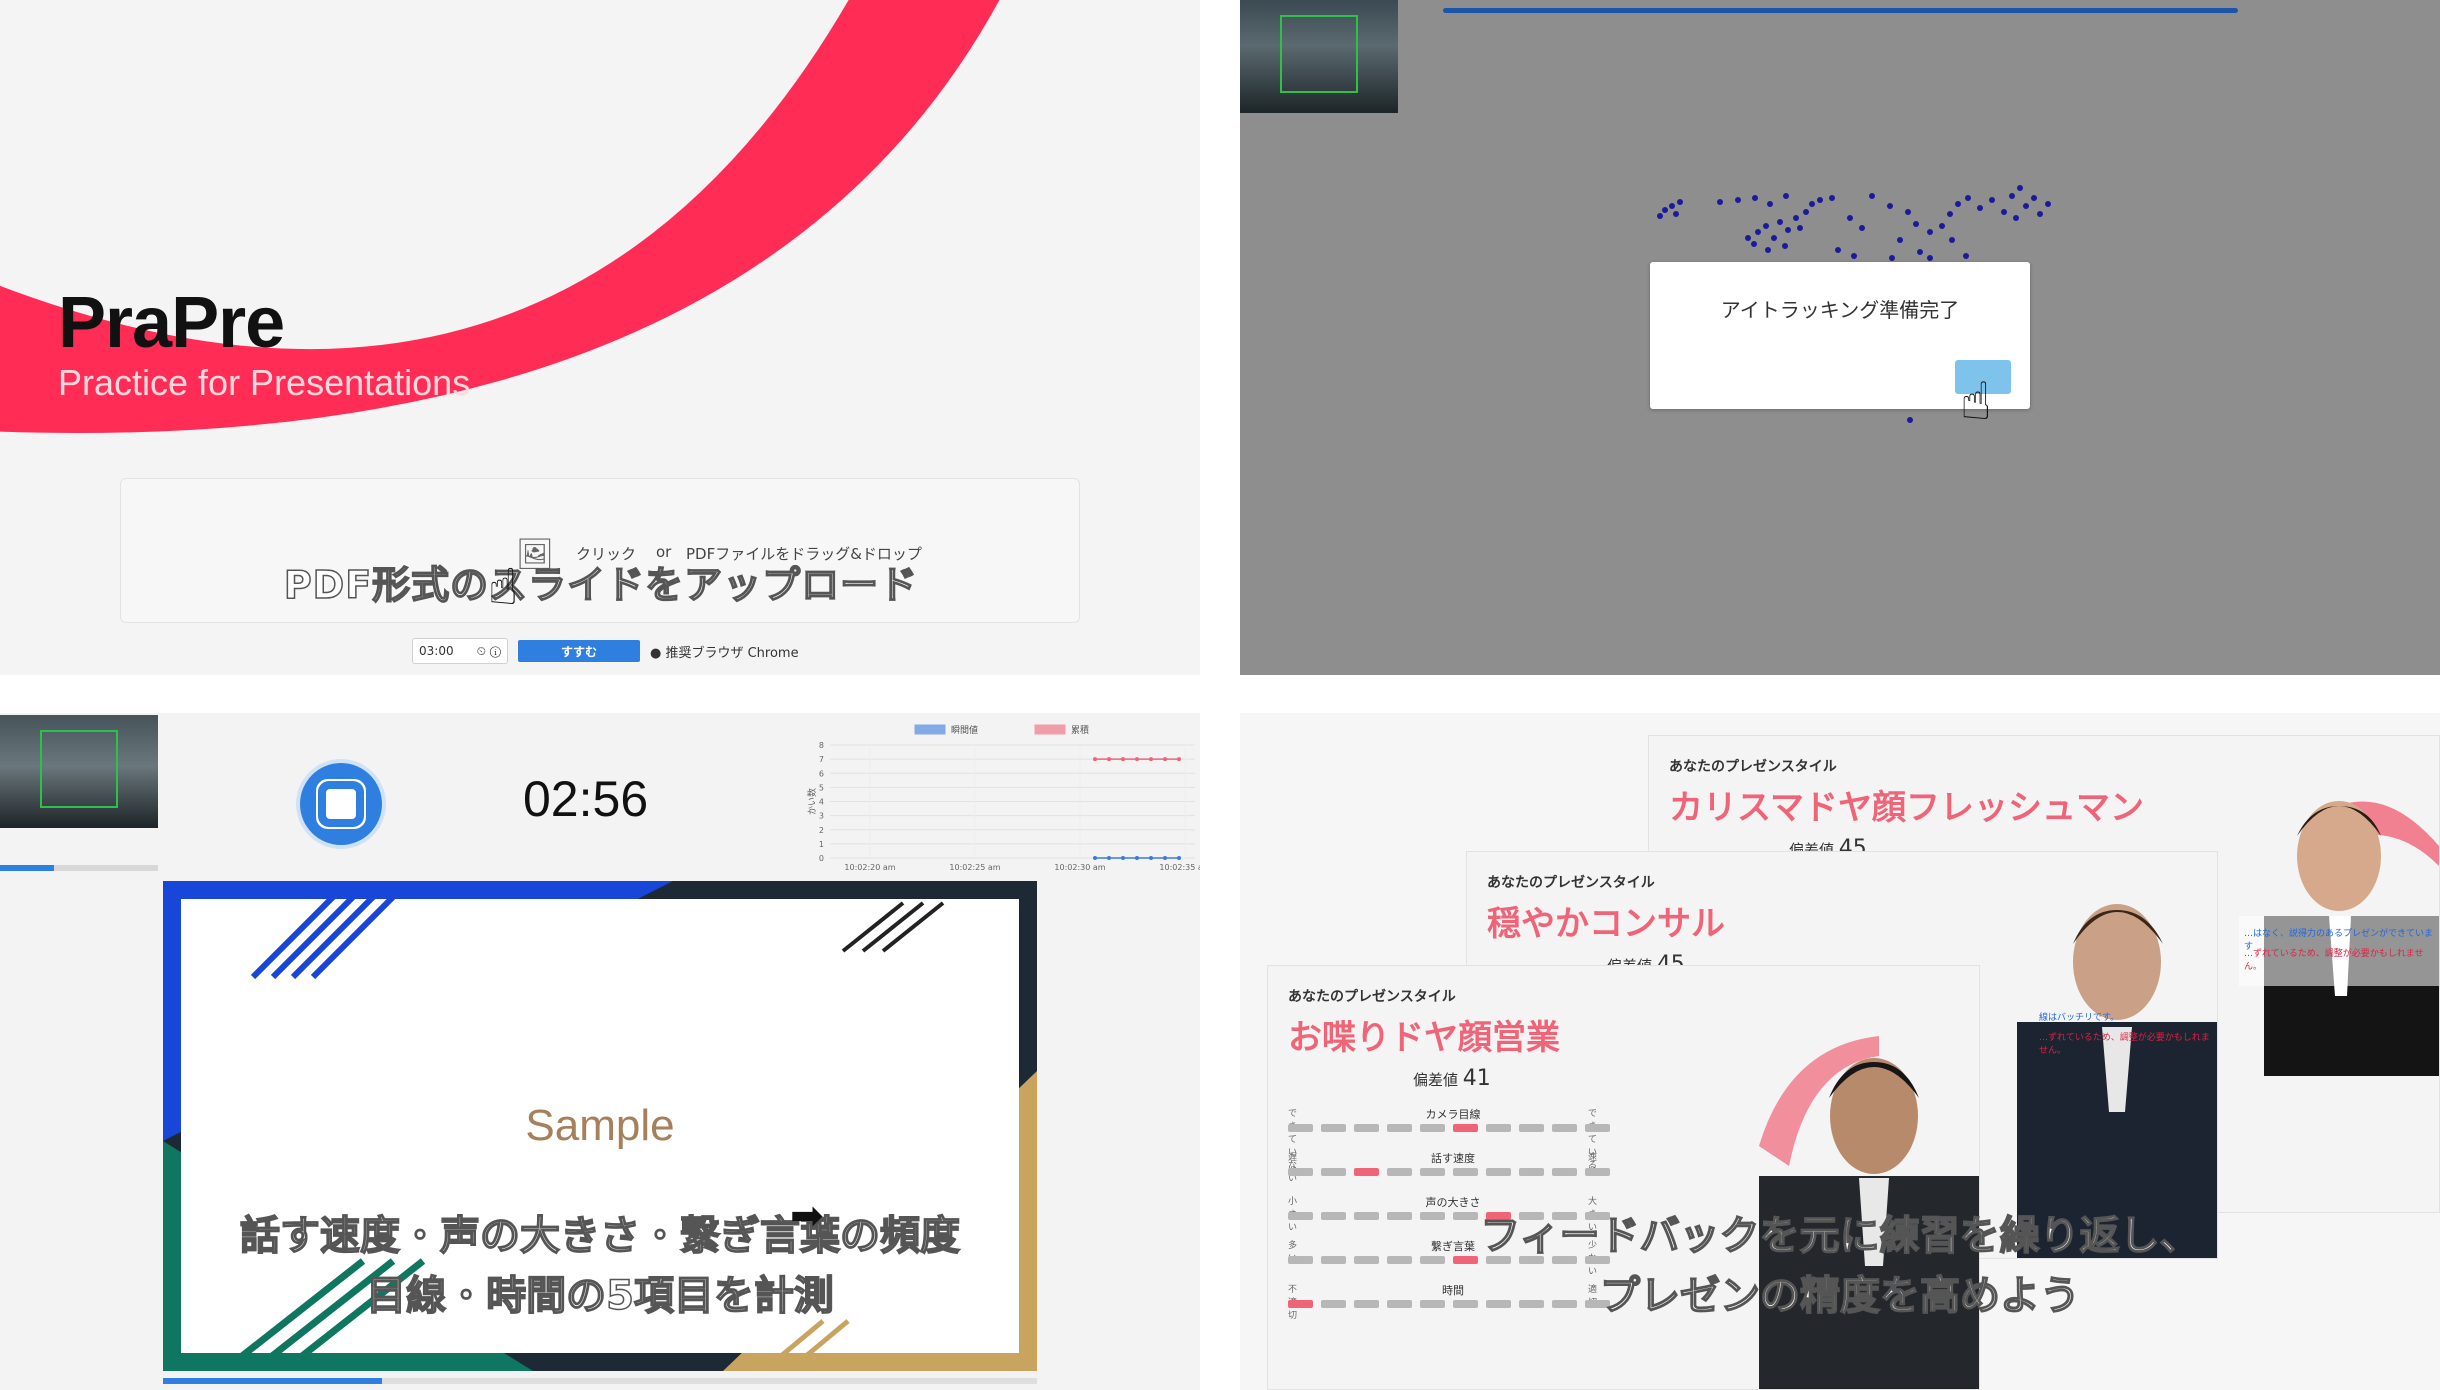 The height and width of the screenshot is (1390, 2440). I want to click on slide-title: Sample, so click(600, 1125).